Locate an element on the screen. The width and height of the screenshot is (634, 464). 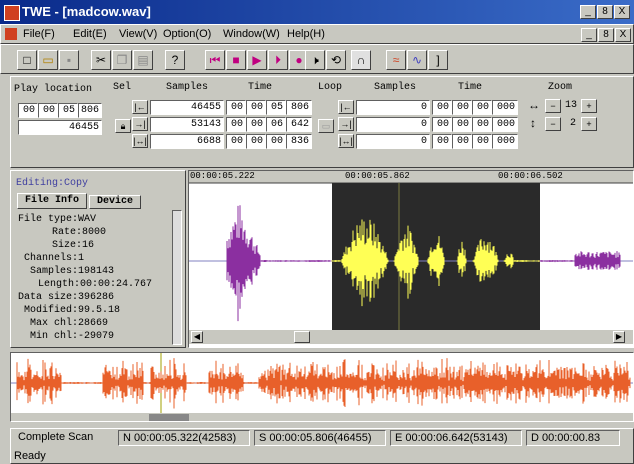
loop-time-header: Time is located at coordinates (470, 87).